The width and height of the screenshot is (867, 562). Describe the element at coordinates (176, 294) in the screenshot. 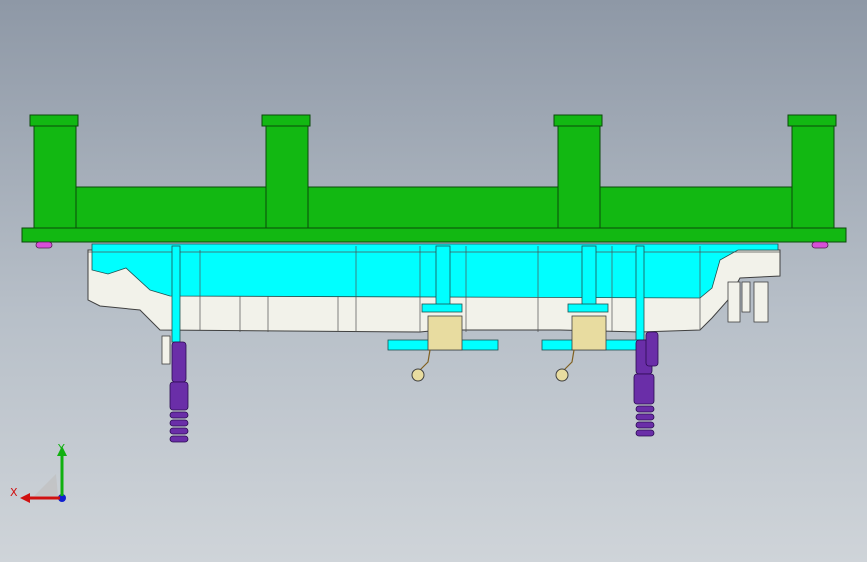

I see `rod-left` at that location.